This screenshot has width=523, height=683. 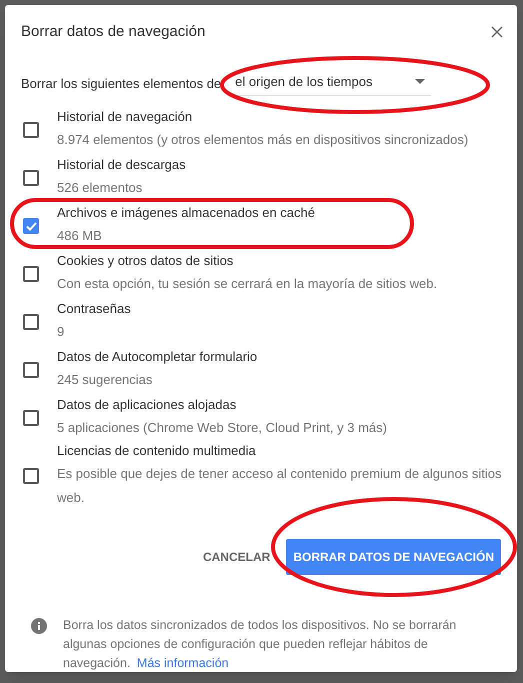 What do you see at coordinates (121, 84) in the screenshot?
I see `range-label: Borrar los siguientes elementos de` at bounding box center [121, 84].